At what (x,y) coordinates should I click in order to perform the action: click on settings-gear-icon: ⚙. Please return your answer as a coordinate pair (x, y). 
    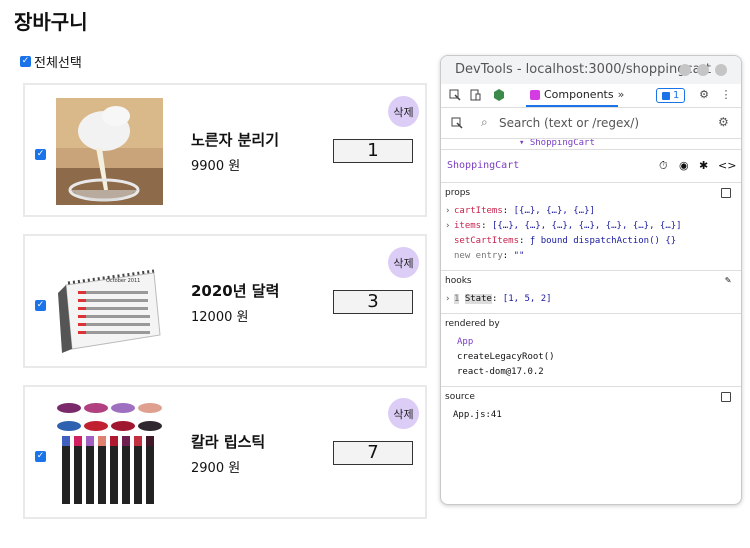
    Looking at the image, I should click on (704, 95).